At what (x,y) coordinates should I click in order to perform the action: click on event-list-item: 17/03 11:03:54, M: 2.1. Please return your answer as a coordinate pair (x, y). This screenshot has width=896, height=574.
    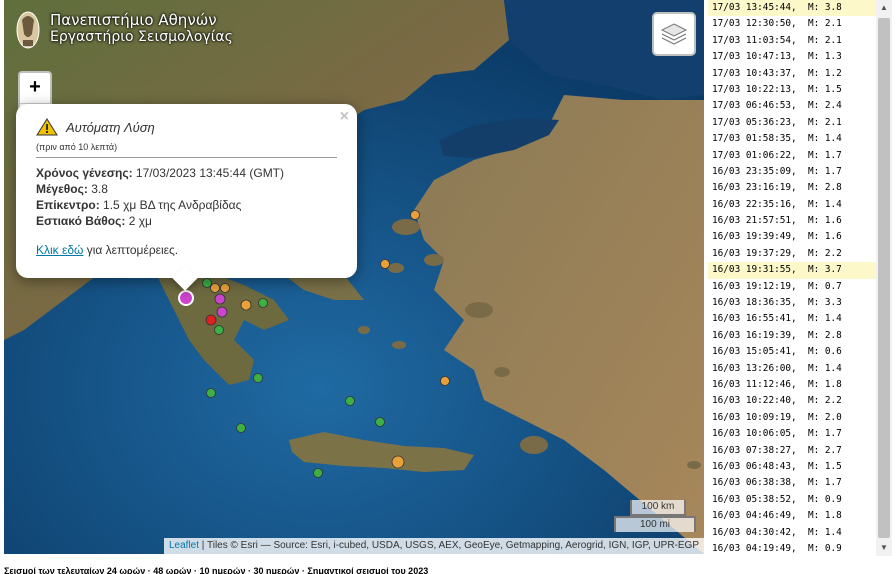
    Looking at the image, I should click on (792, 41).